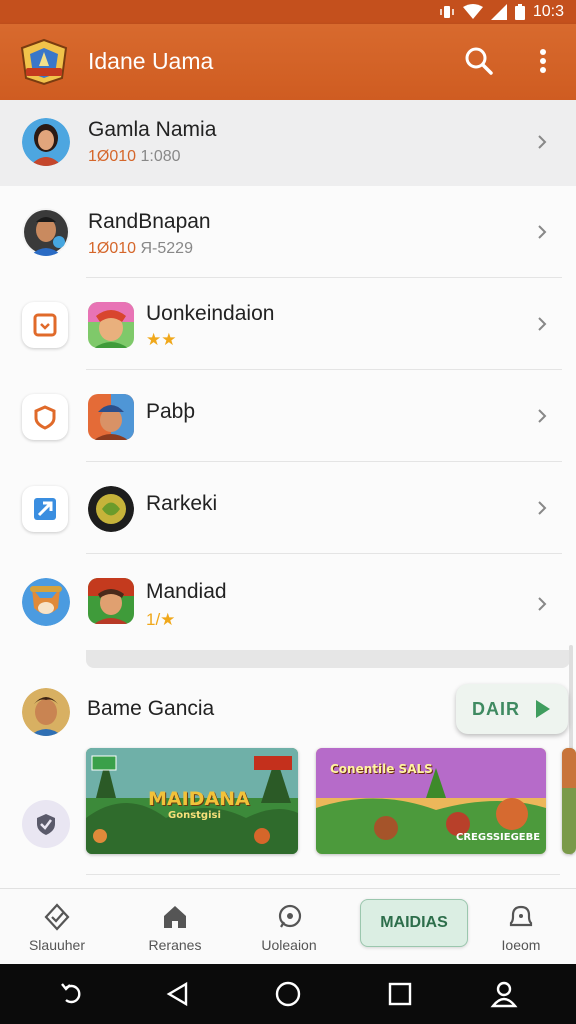 Image resolution: width=576 pixels, height=1024 pixels. What do you see at coordinates (161, 339) in the screenshot?
I see `star-rating: ★★` at bounding box center [161, 339].